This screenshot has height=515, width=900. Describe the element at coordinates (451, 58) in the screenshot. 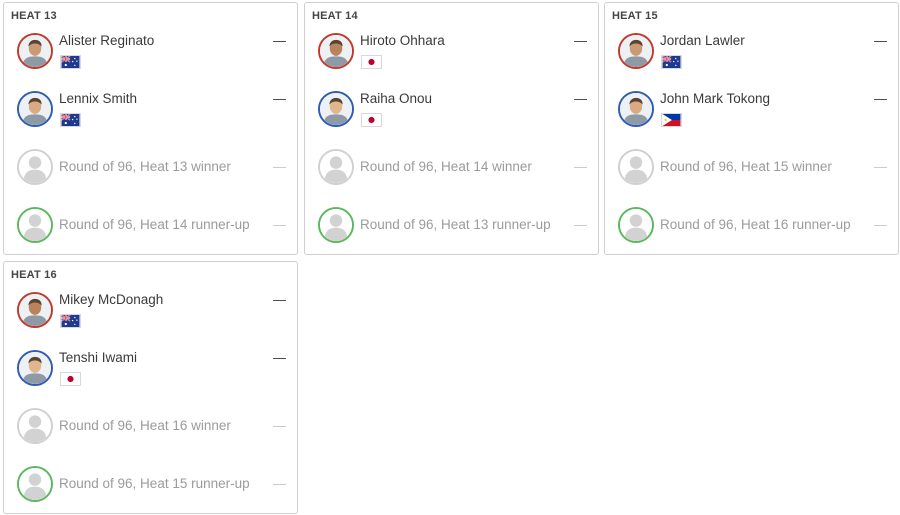

I see `athlete-row: Hiroto Ohhara —` at that location.